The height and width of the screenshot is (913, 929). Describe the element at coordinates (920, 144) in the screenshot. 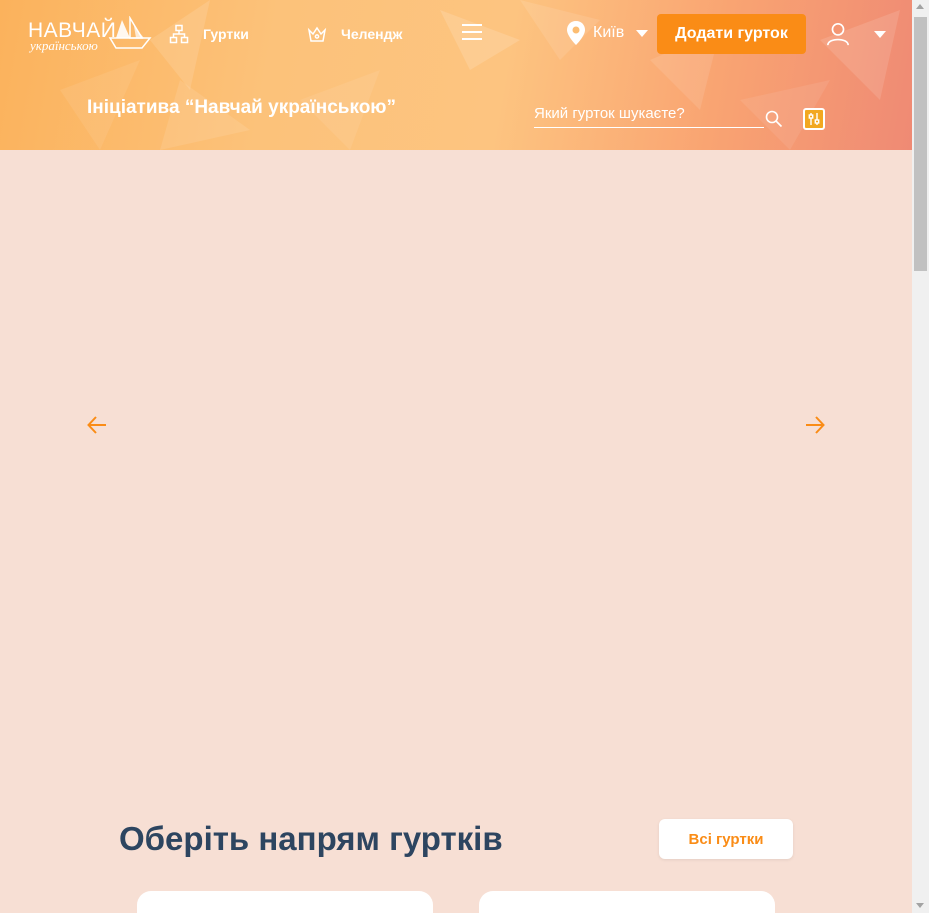

I see `scrollbar-thumb` at that location.